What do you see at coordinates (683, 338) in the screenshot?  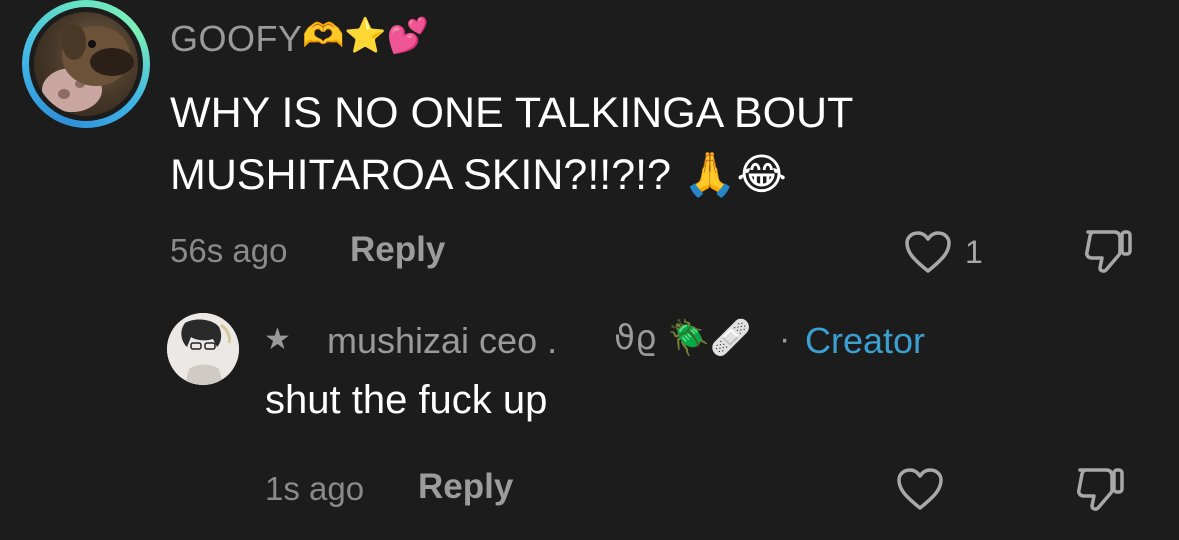 I see `username-decoration: ϑϱ 🪲🩹` at bounding box center [683, 338].